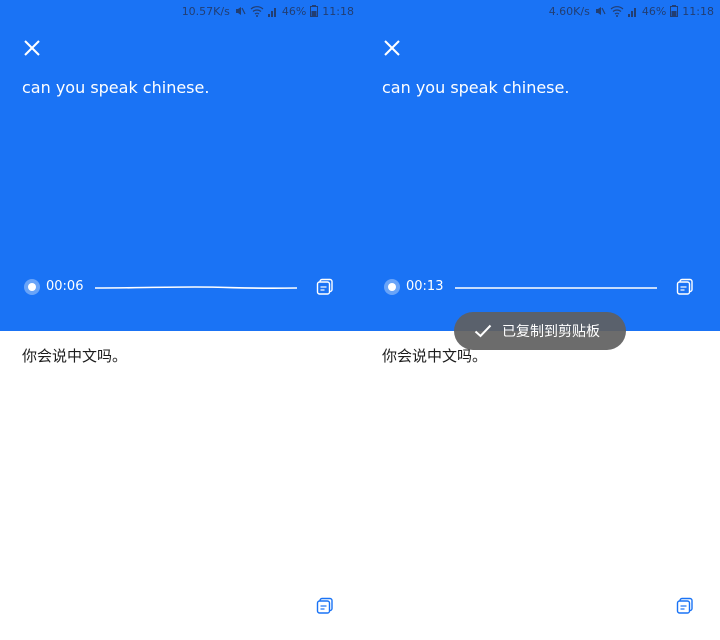 This screenshot has width=720, height=640. I want to click on status-bar: 4.60K/s 46% 11:18, so click(631, 11).